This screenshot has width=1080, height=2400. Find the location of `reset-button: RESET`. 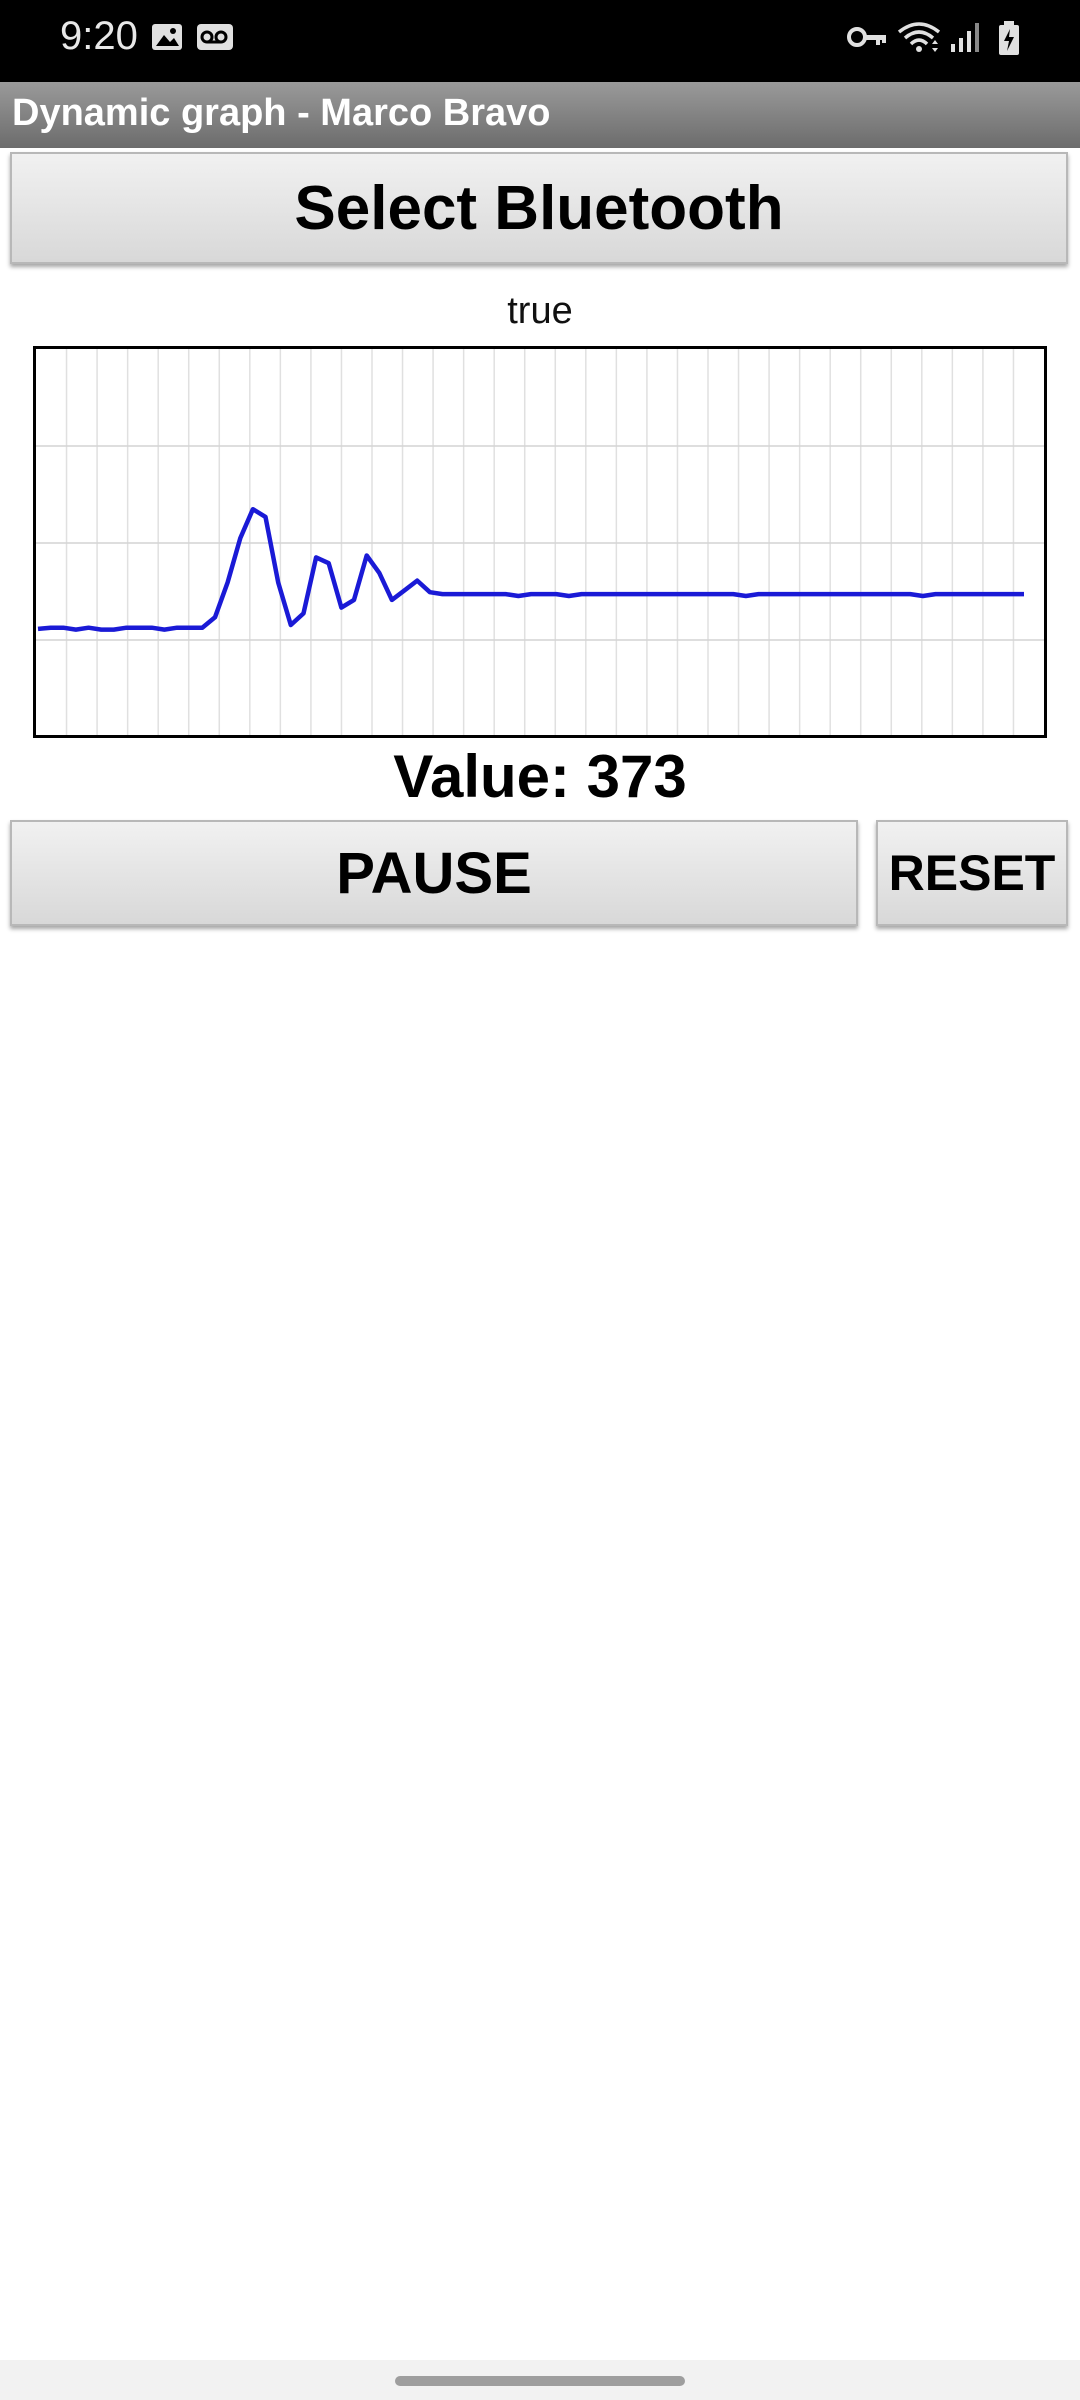

reset-button: RESET is located at coordinates (972, 873).